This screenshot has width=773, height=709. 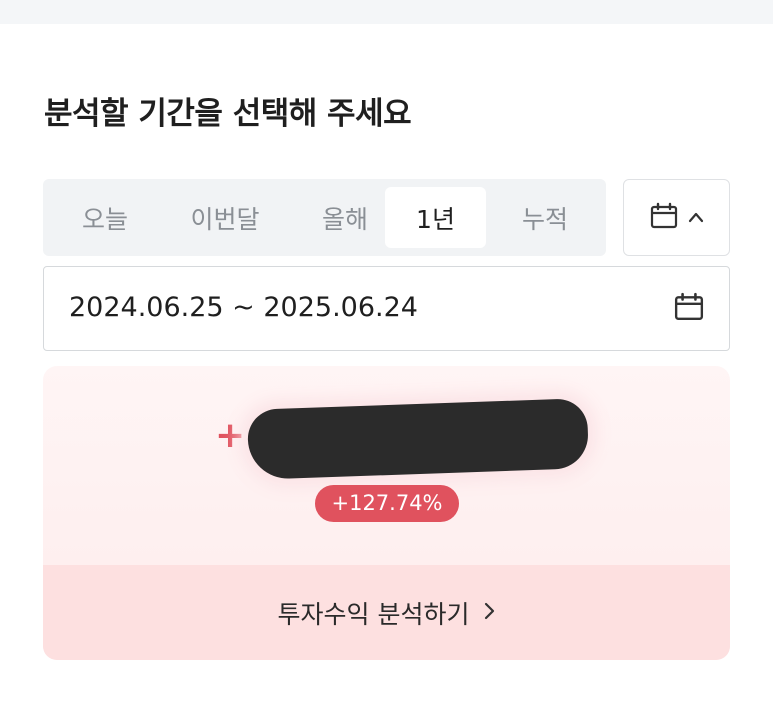 I want to click on tab-cumulative: 누적, so click(x=545, y=217).